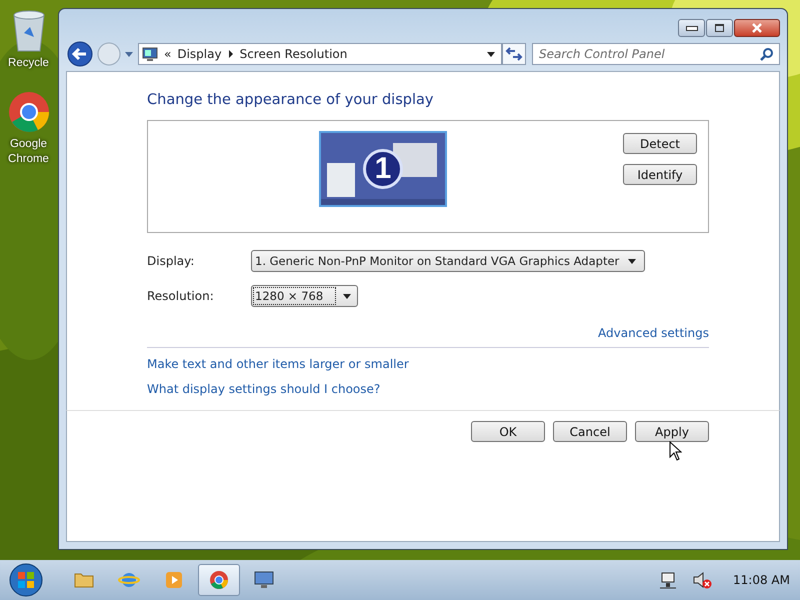 Image resolution: width=800 pixels, height=600 pixels. I want to click on breadcrumb-arrow-icon, so click(231, 54).